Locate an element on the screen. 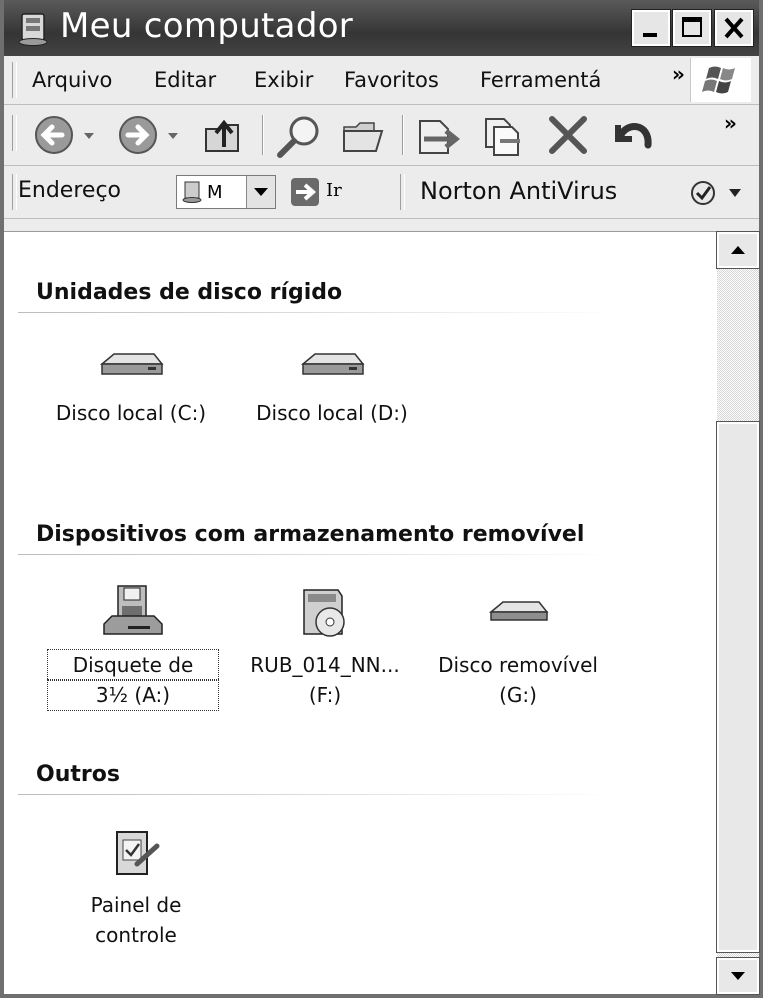 The width and height of the screenshot is (763, 998). drive-item-d: Disco local (D:) is located at coordinates (332, 388).